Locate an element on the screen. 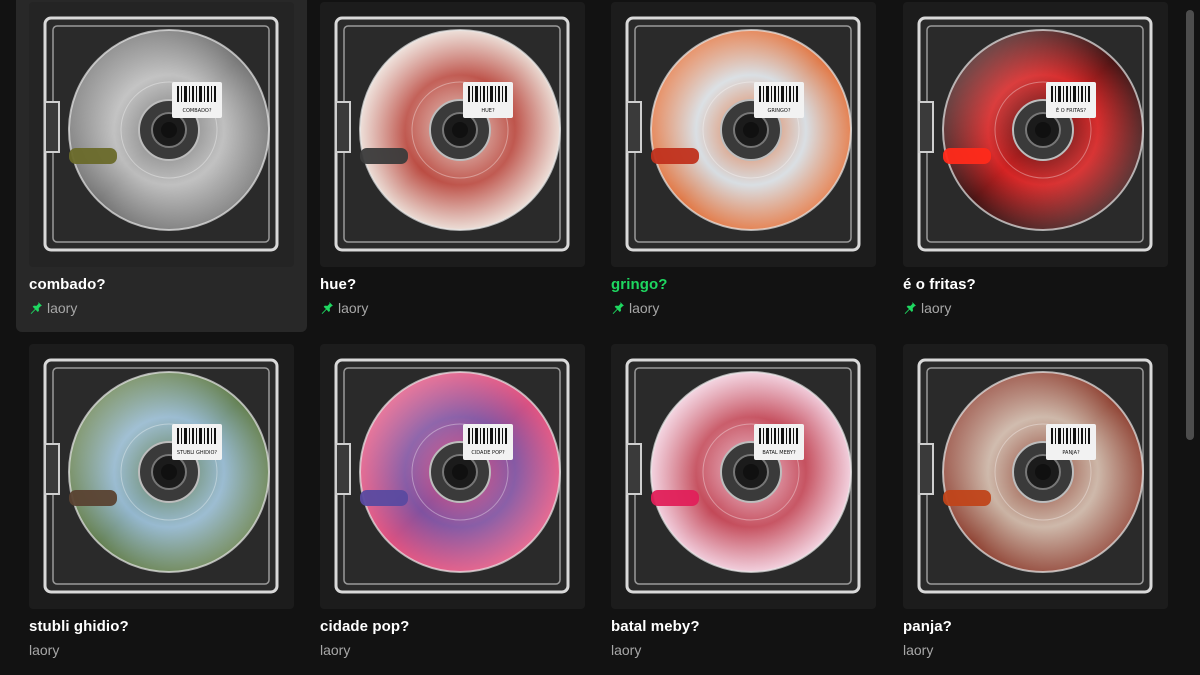 The height and width of the screenshot is (675, 1200). cd-case-artwork: CIDADE POP? is located at coordinates (452, 476).